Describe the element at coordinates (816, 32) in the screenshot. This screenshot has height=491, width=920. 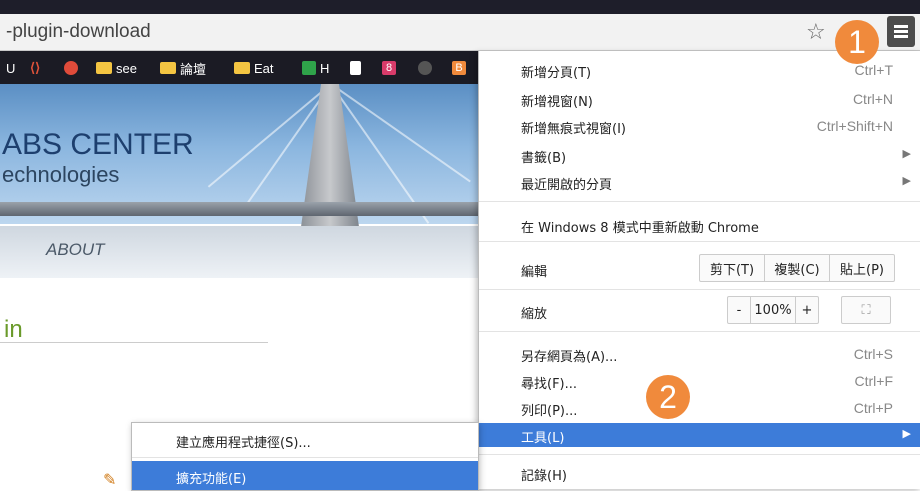
I see `star-icon: ☆` at that location.